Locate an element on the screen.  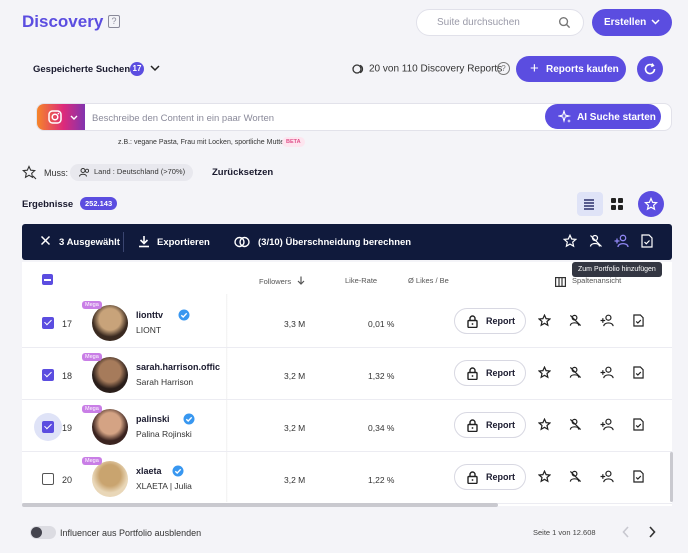
ai-search-button: AI Suche starten is located at coordinates (603, 116).